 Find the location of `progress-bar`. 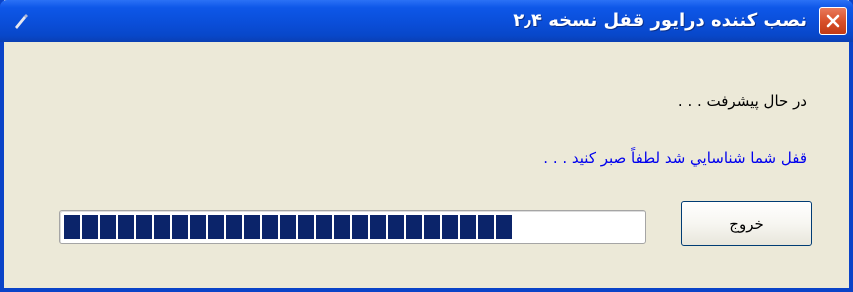

progress-bar is located at coordinates (352, 227).